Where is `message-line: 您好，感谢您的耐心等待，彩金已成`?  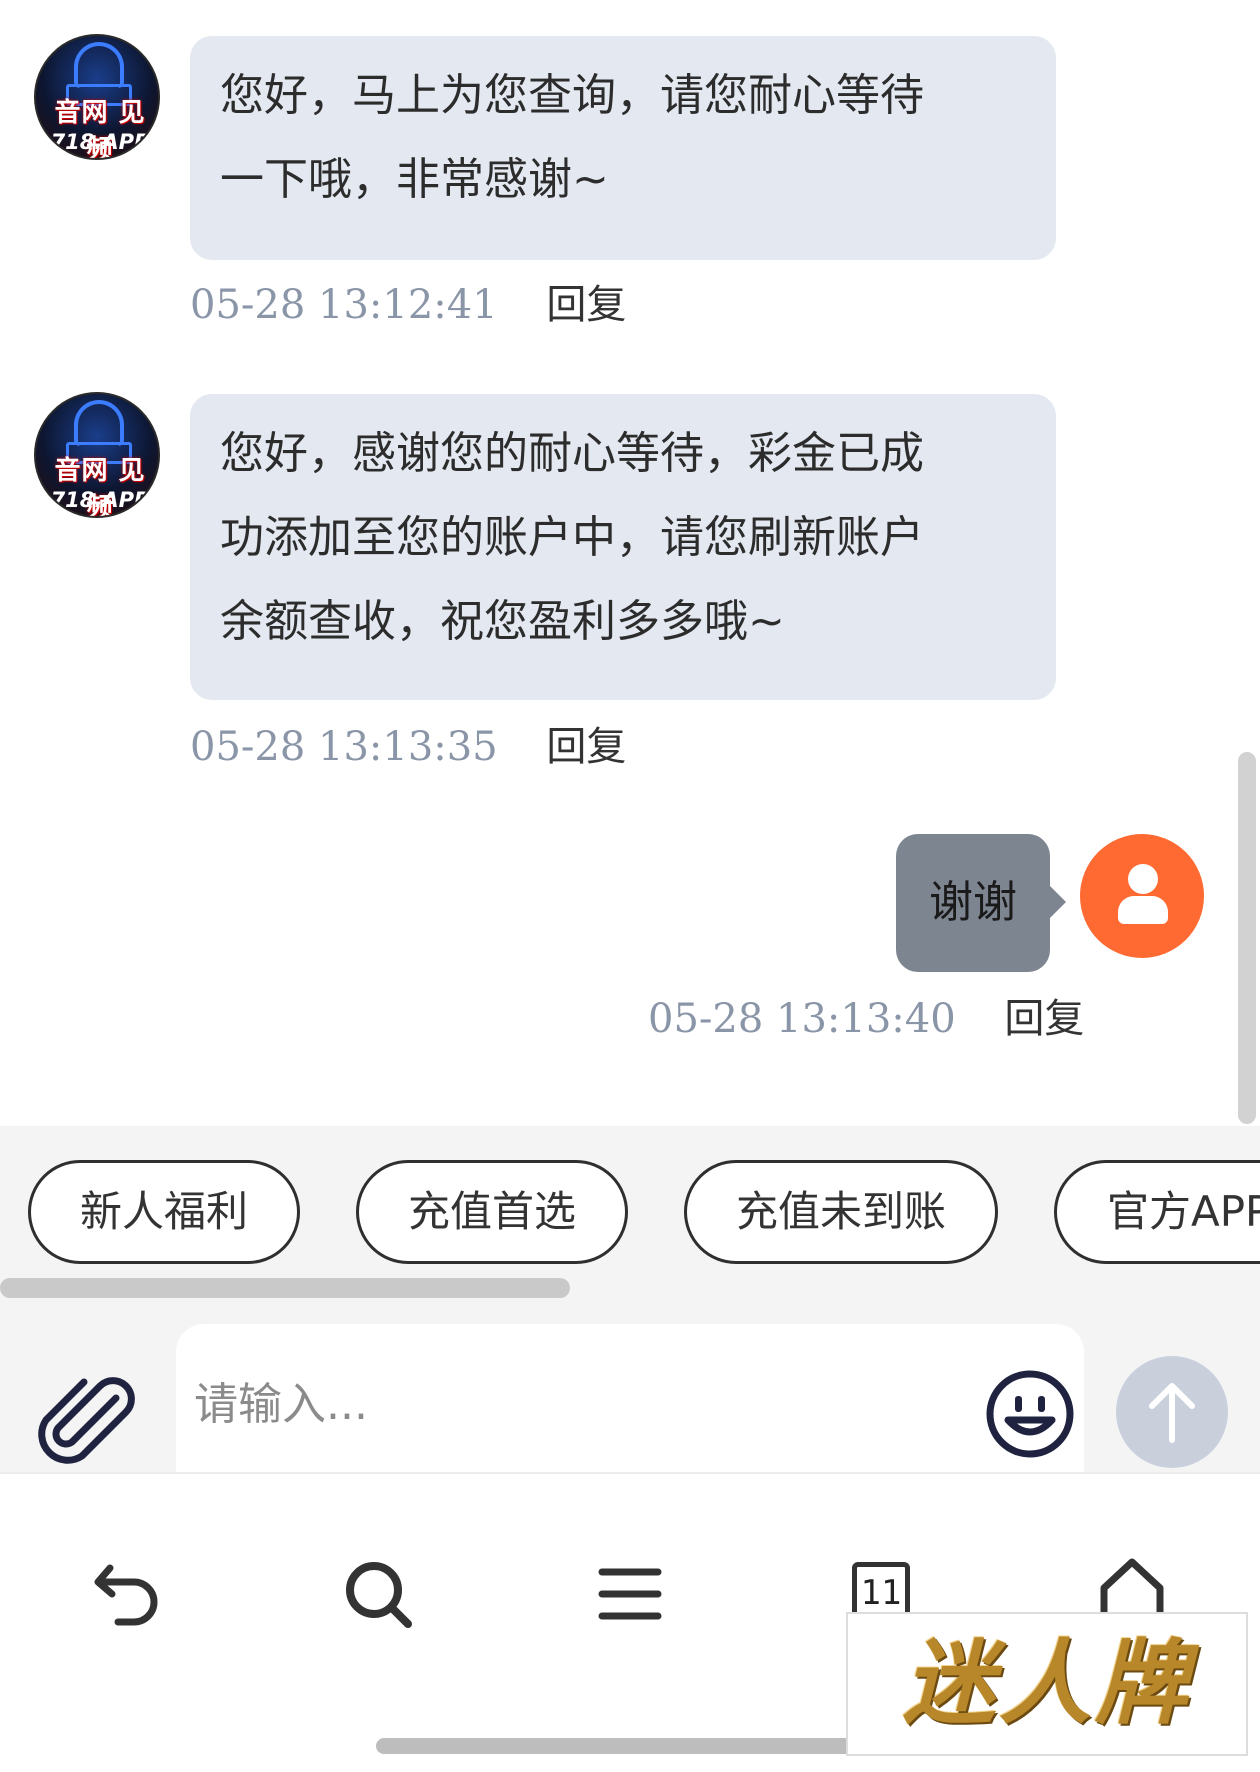
message-line: 您好，感谢您的耐心等待，彩金已成 is located at coordinates (572, 453).